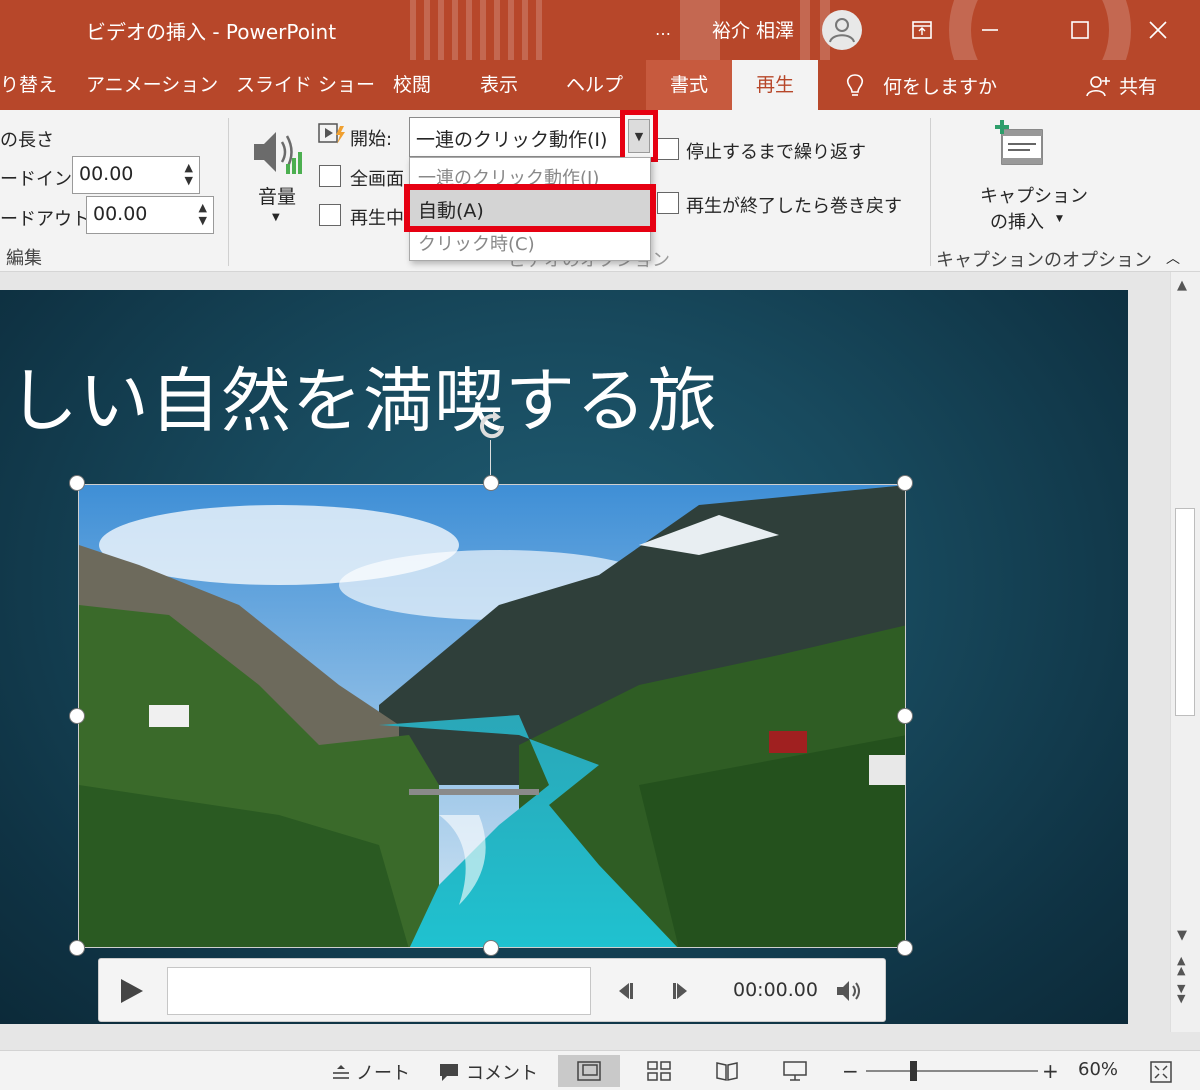 The height and width of the screenshot is (1090, 1200). Describe the element at coordinates (594, 85) in the screenshot. I see `tab-help: ヘルプ` at that location.